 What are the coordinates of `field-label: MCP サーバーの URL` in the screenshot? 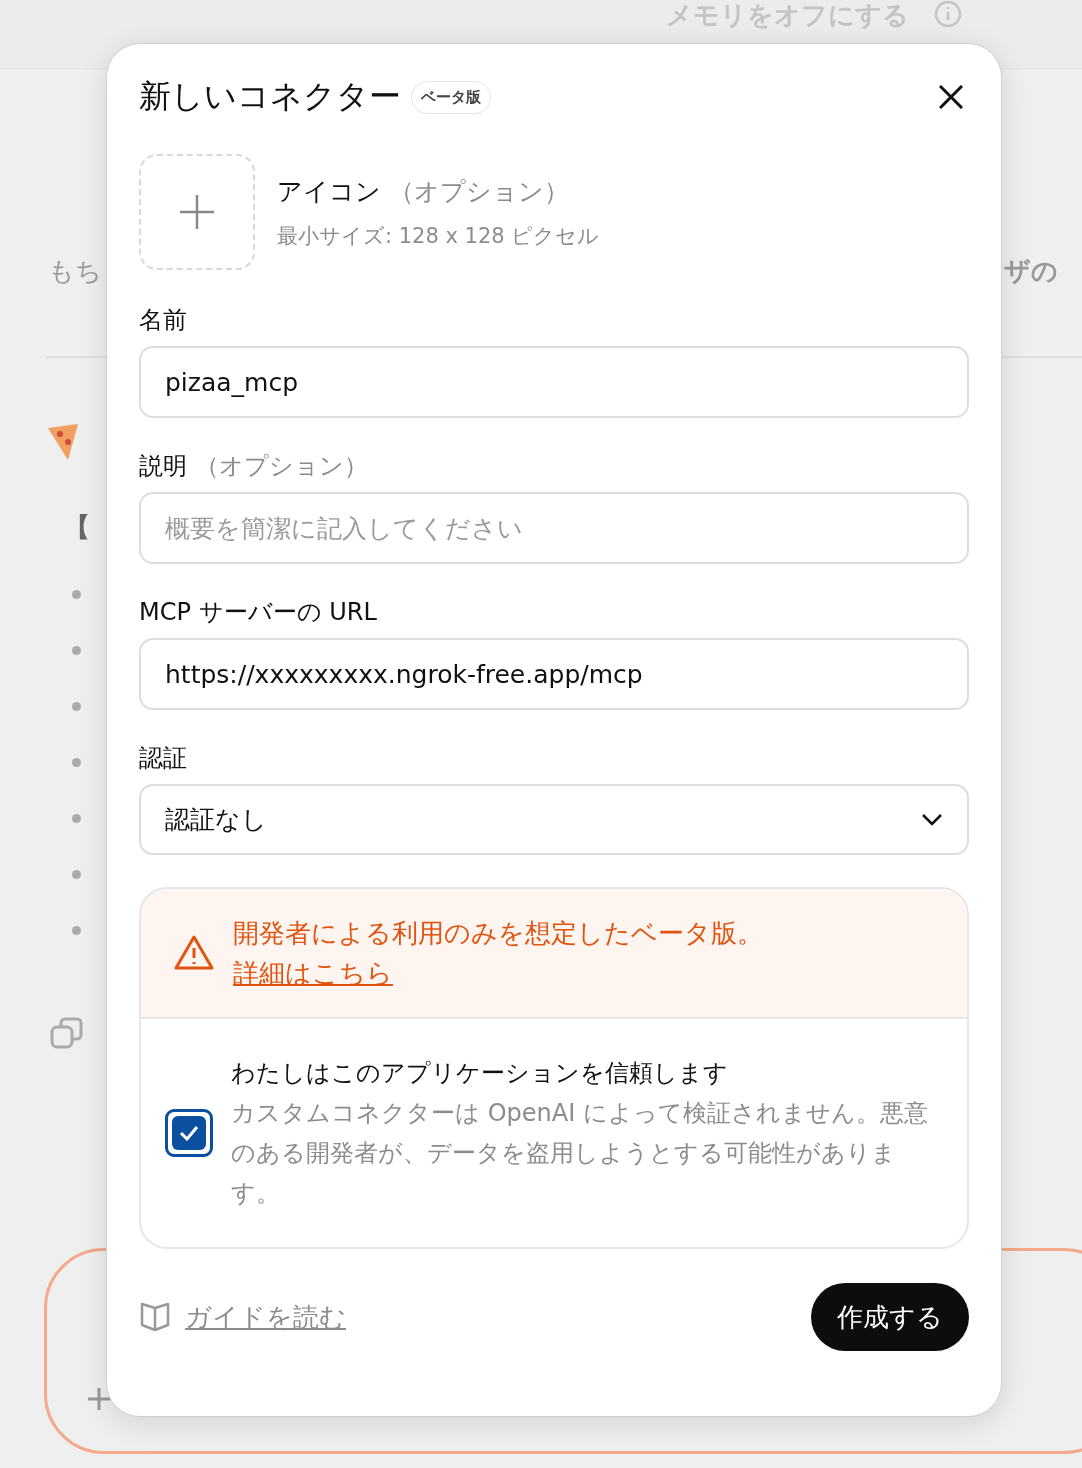 It's located at (258, 612).